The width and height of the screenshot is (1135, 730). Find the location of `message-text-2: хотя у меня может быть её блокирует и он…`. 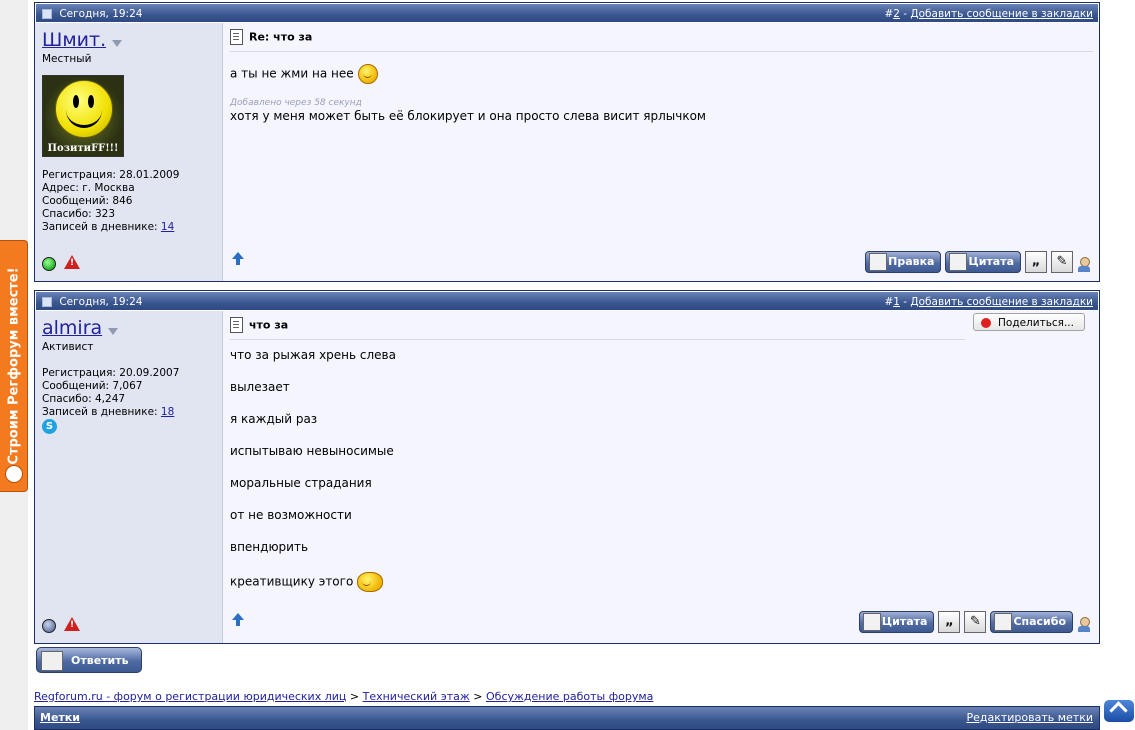

message-text-2: хотя у меня может быть её блокирует и он… is located at coordinates (468, 116).